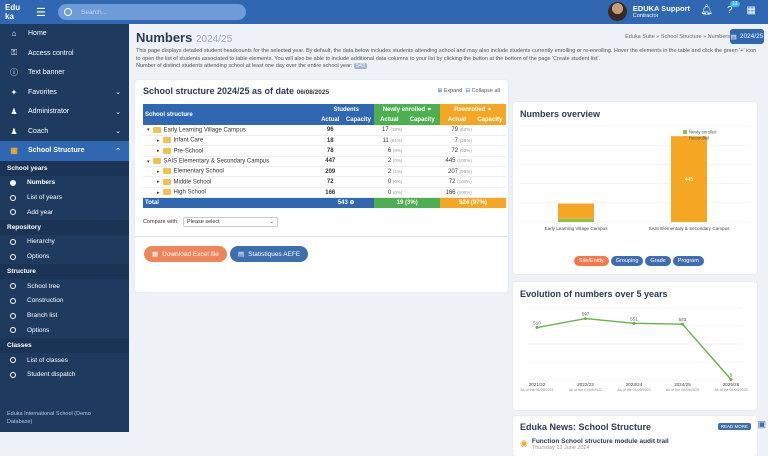 Image resolution: width=768 pixels, height=456 pixels. Describe the element at coordinates (397, 171) in the screenshot. I see `newly-percent: (1%)` at that location.